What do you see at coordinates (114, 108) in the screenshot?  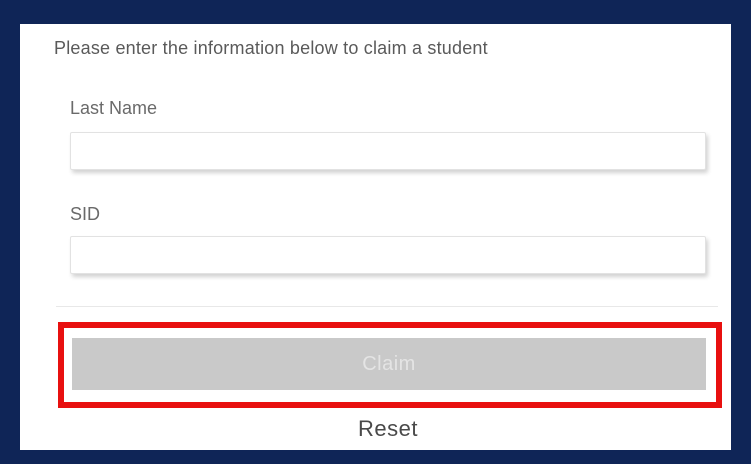 I see `last-name-label: Last Name` at bounding box center [114, 108].